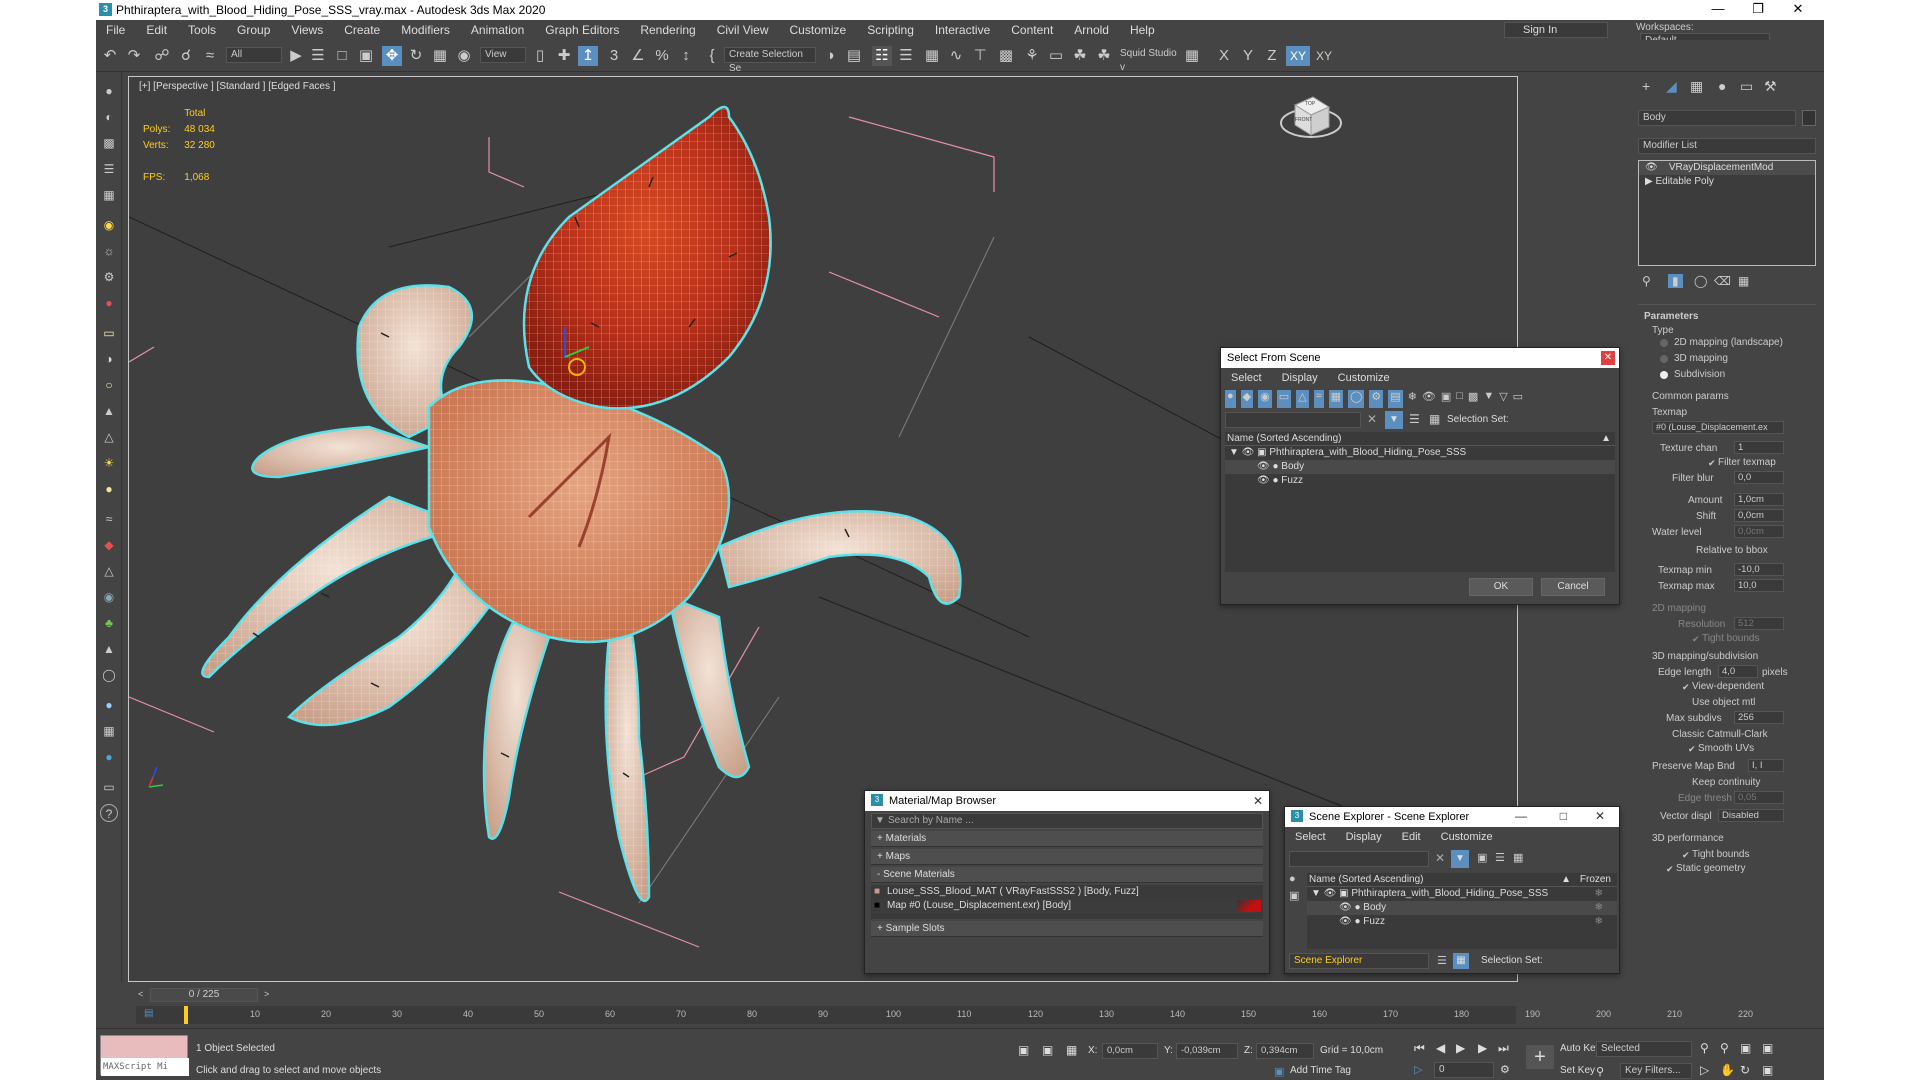 This screenshot has height=1080, width=1920. What do you see at coordinates (1023, 1050) in the screenshot?
I see `isolate-icon: ▣` at bounding box center [1023, 1050].